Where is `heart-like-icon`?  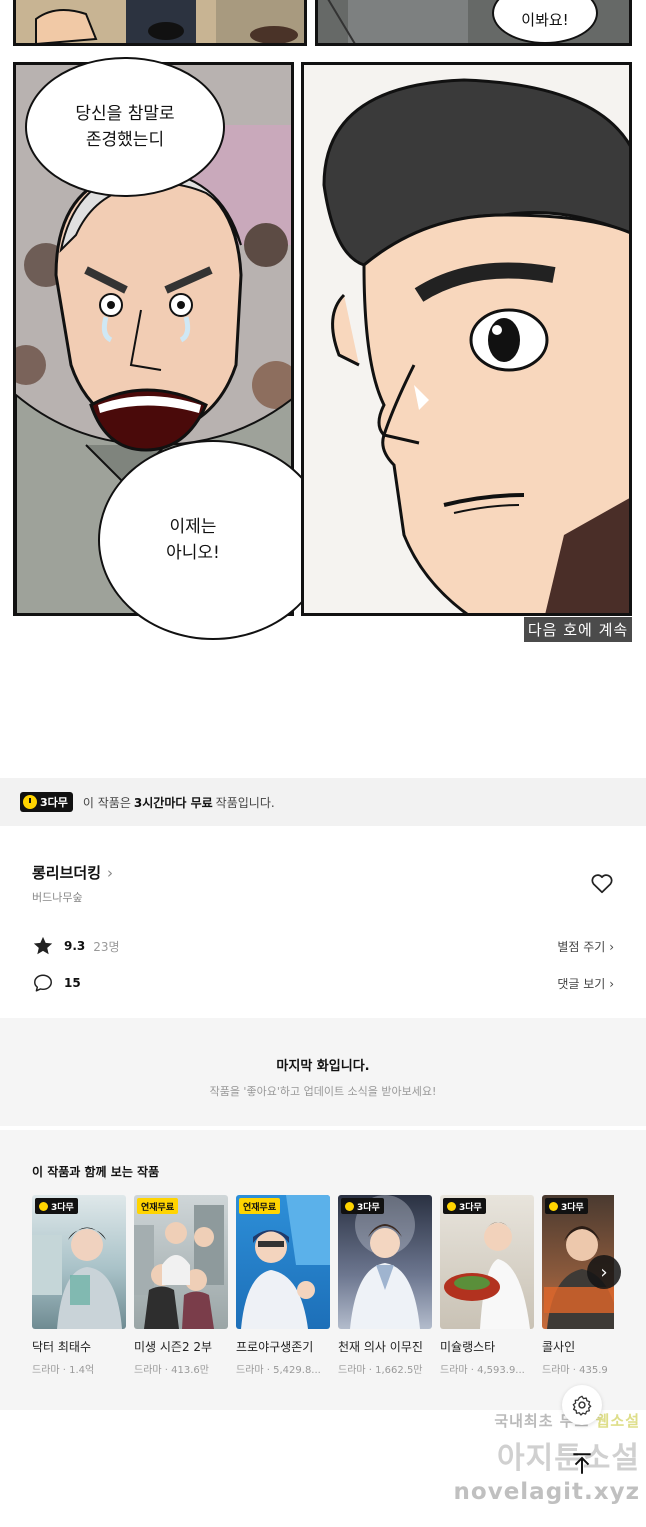
heart-like-icon is located at coordinates (602, 883).